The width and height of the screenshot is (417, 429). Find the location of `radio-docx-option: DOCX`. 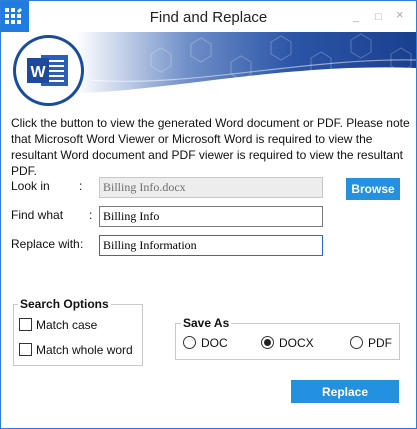

radio-docx-option: DOCX is located at coordinates (287, 343).